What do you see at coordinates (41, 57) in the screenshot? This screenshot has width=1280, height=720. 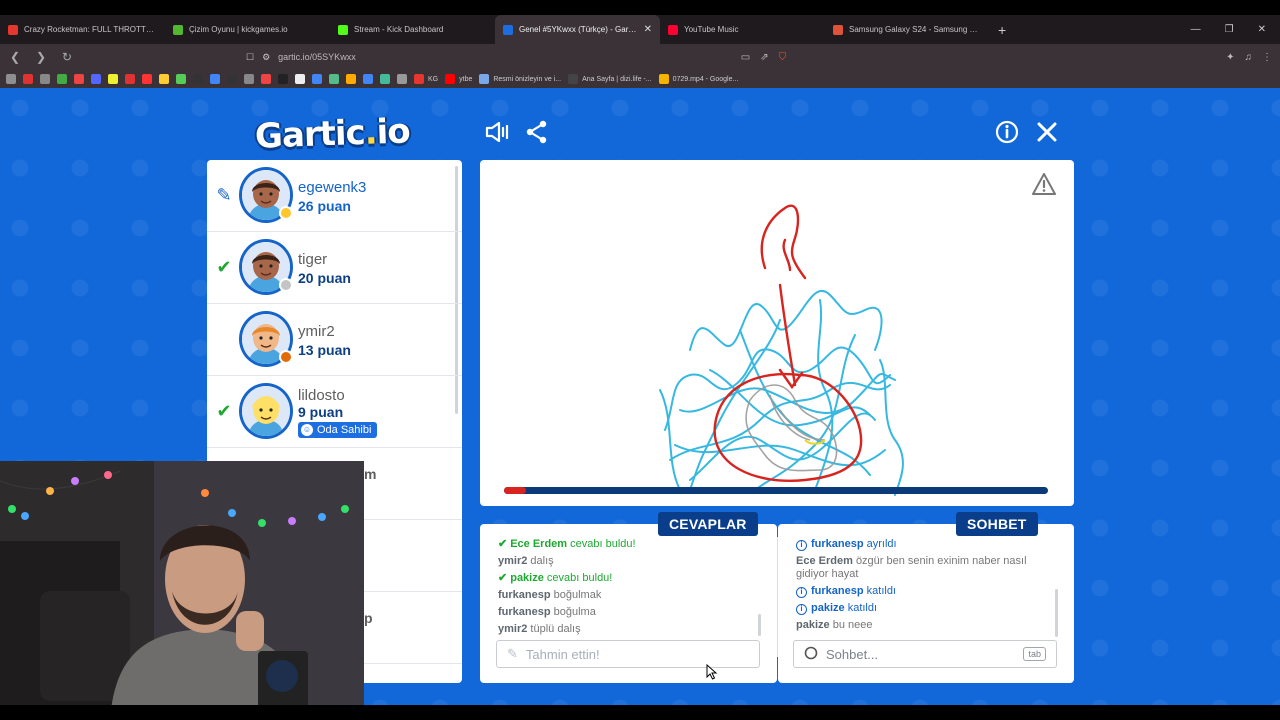 I see `forward-icon: ❯` at bounding box center [41, 57].